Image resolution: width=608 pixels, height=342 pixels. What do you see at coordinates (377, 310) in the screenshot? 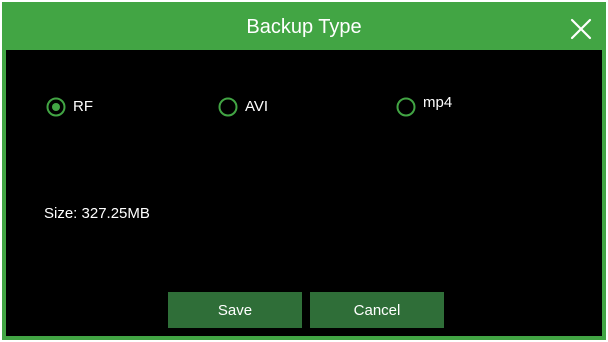
I see `cancel-button: Cancel` at bounding box center [377, 310].